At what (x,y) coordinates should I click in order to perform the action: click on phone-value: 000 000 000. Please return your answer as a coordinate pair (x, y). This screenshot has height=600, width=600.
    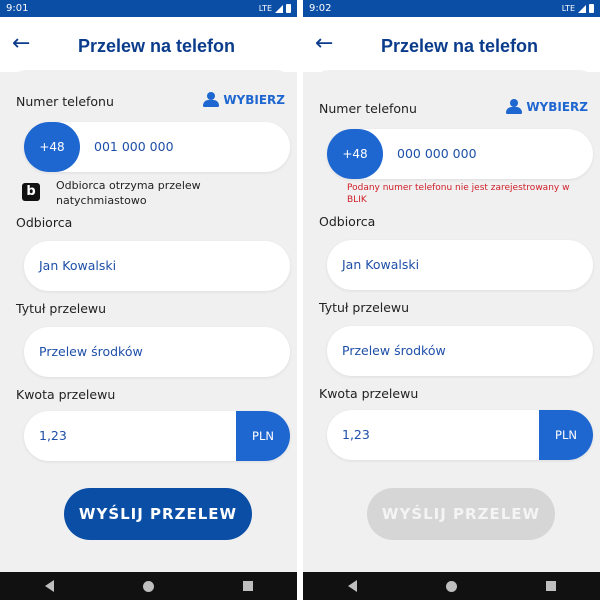
    Looking at the image, I should click on (437, 153).